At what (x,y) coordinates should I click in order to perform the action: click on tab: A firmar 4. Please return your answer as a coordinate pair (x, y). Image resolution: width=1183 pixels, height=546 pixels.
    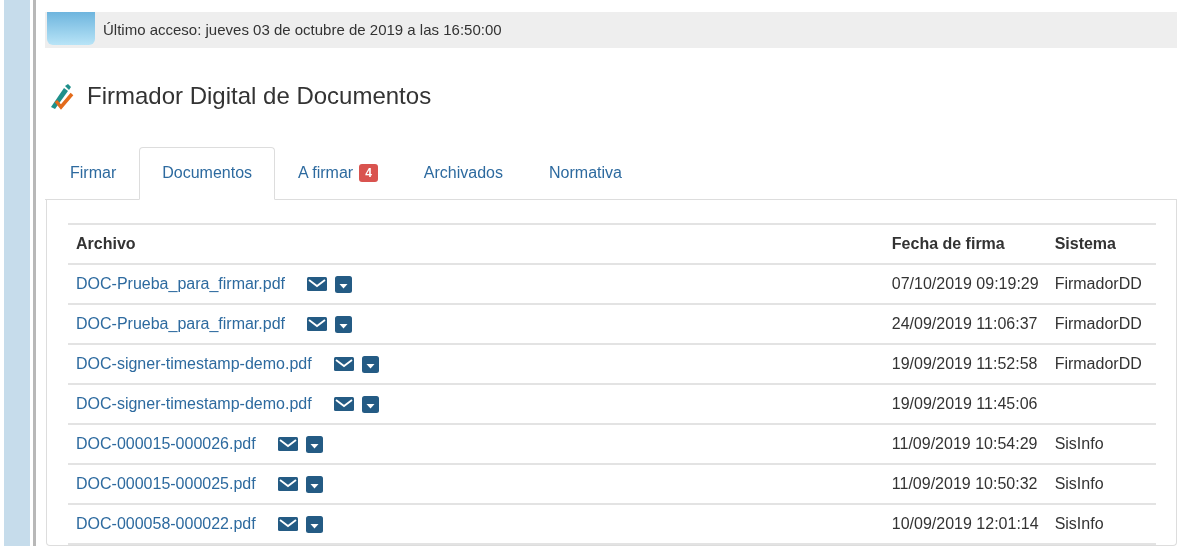
    Looking at the image, I should click on (338, 173).